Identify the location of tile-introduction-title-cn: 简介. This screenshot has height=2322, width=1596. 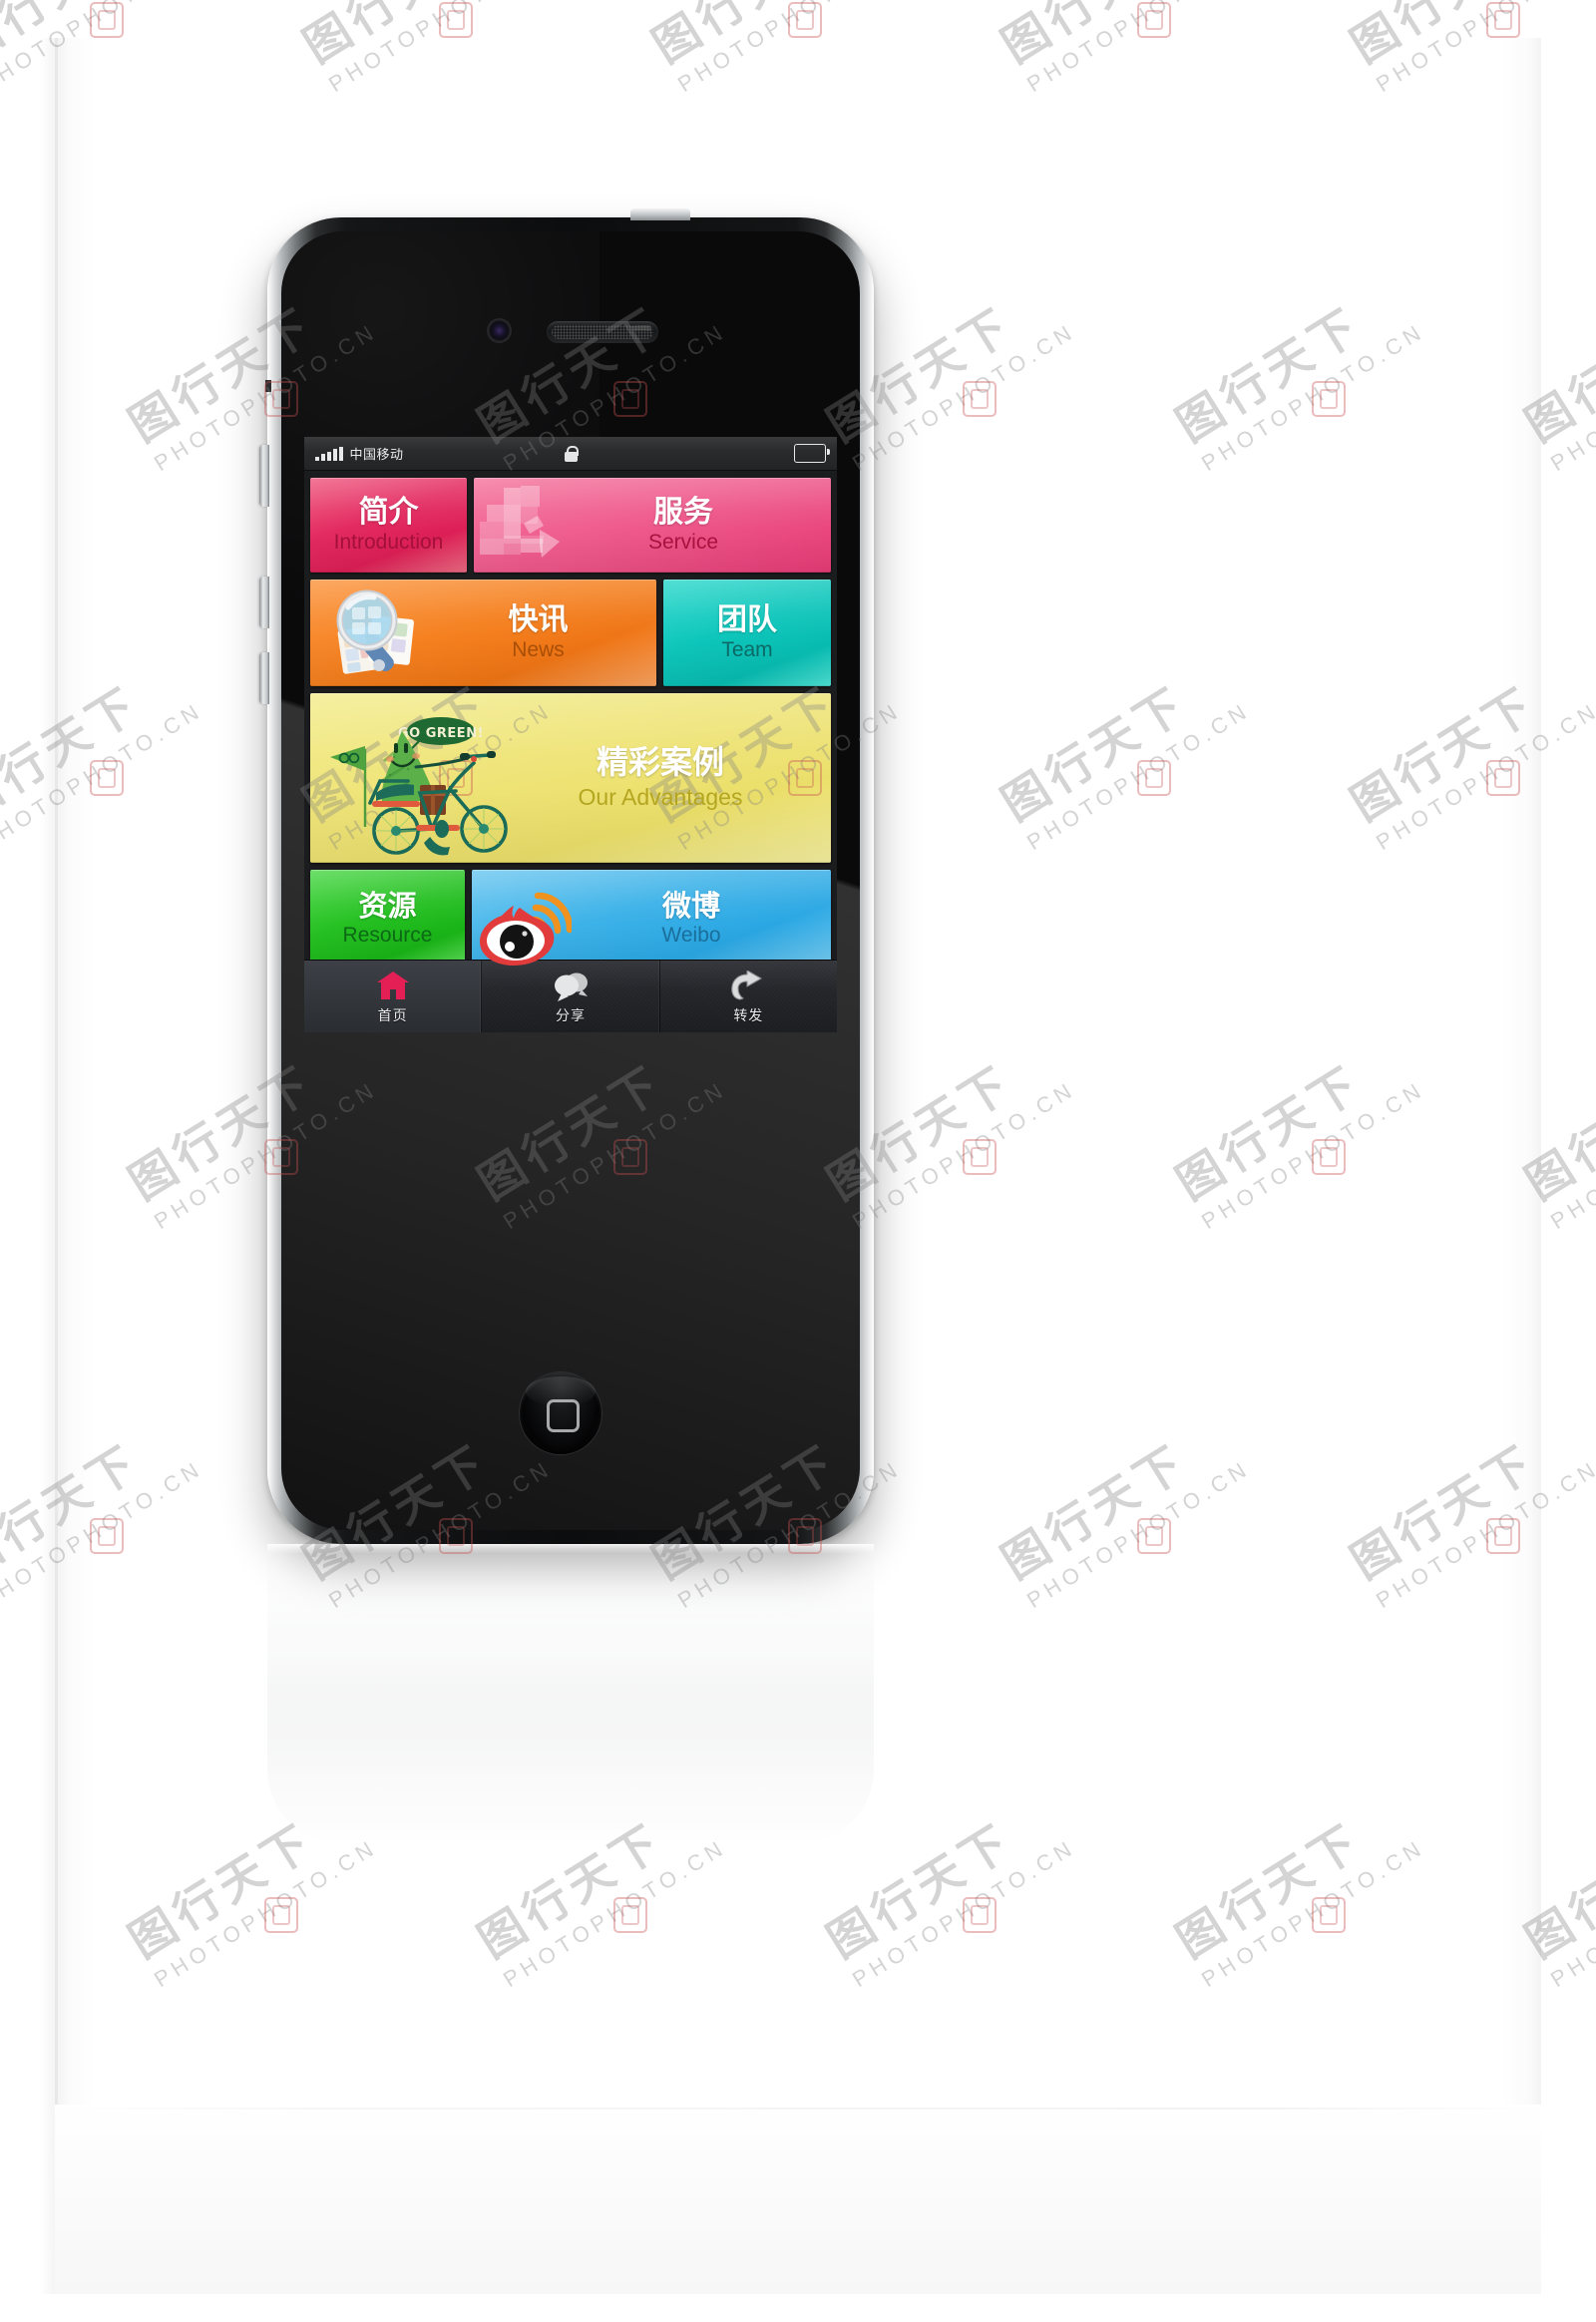
(388, 512).